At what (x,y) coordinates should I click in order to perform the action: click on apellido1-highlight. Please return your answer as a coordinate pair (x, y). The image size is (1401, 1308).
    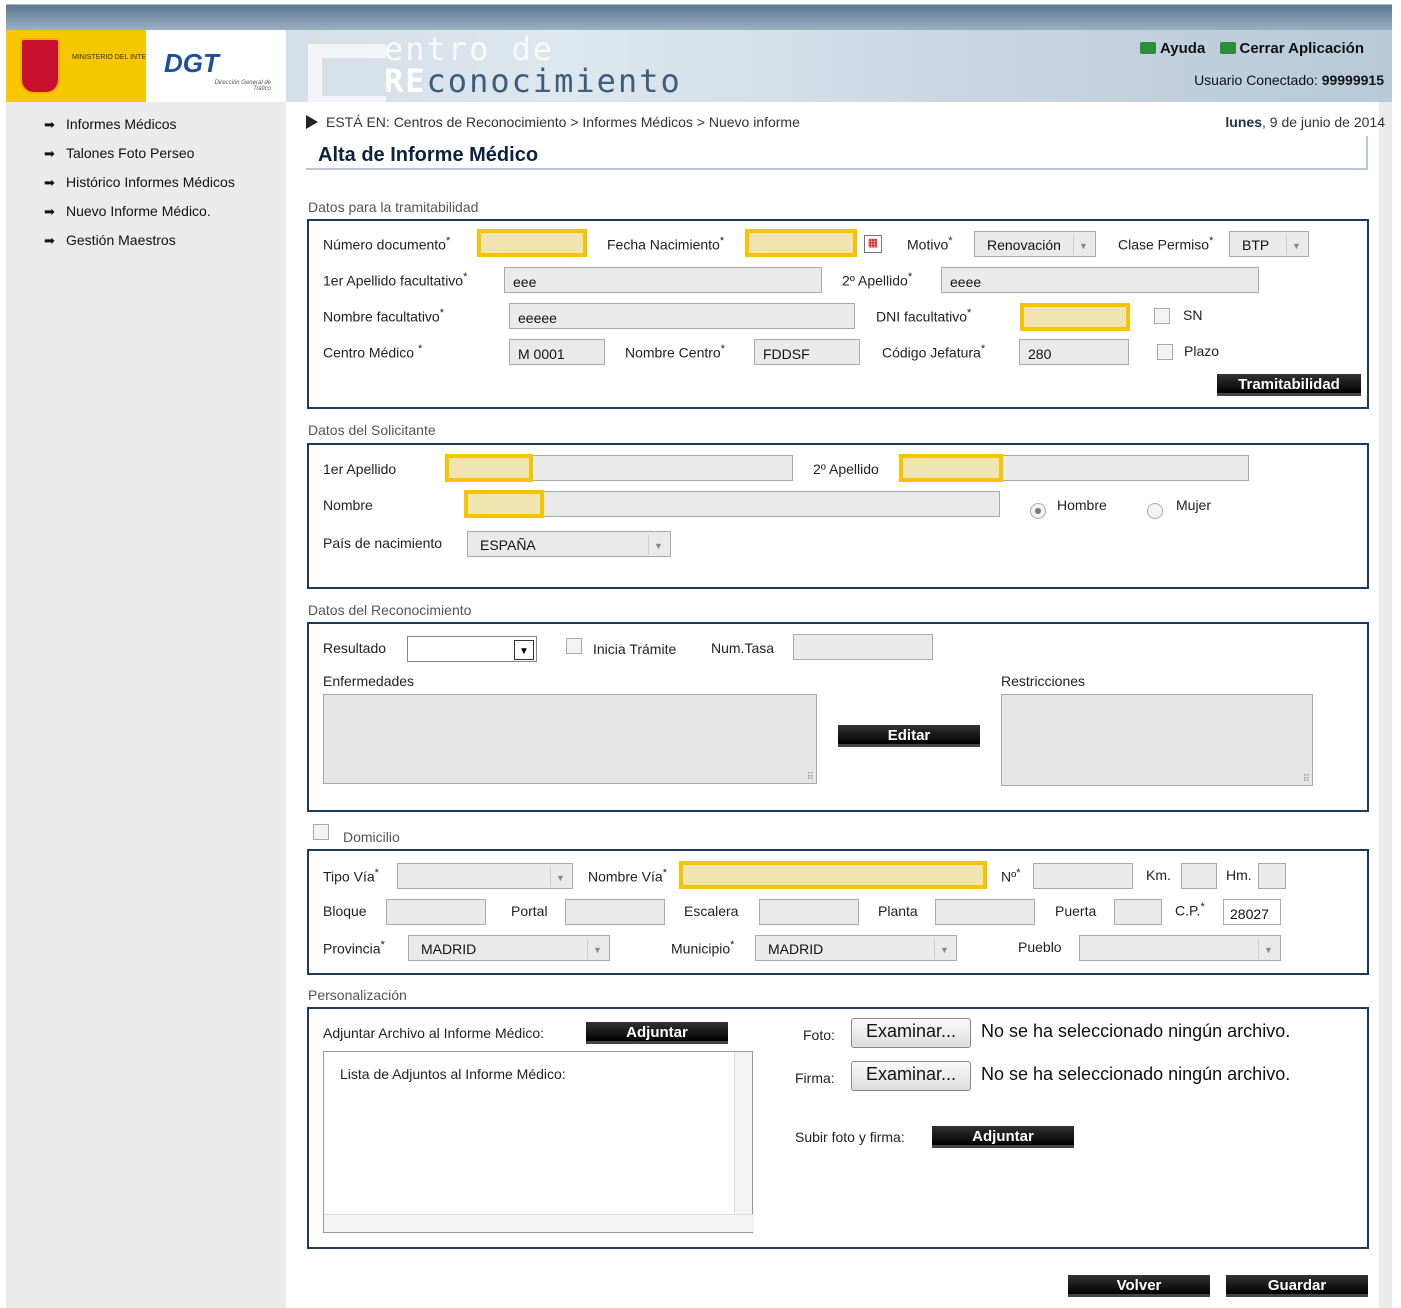
    Looking at the image, I should click on (489, 468).